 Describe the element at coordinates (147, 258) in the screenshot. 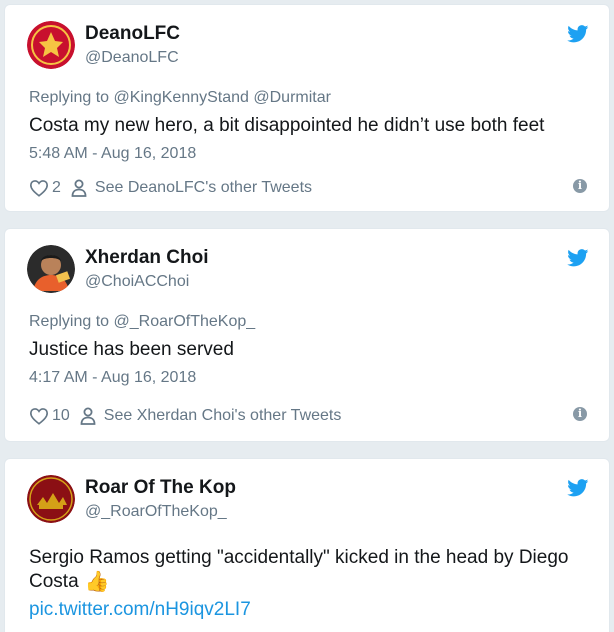

I see `display-name: Xherdan Choi` at that location.